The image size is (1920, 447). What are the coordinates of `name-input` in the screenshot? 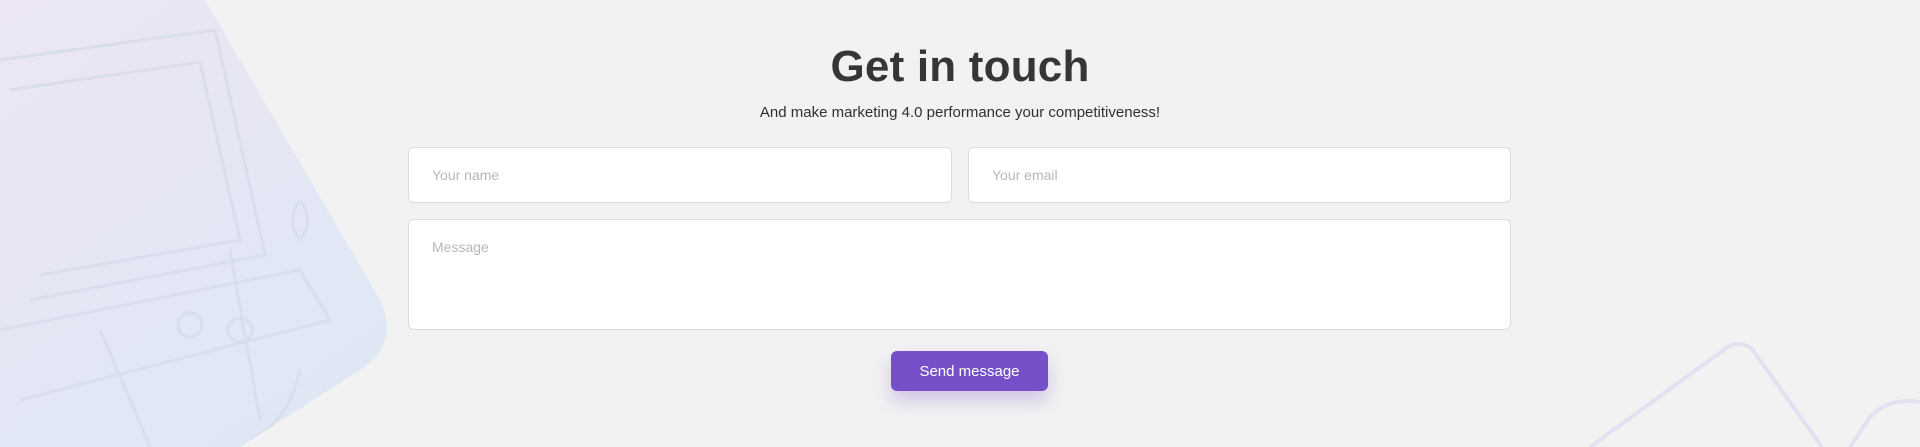 It's located at (680, 175).